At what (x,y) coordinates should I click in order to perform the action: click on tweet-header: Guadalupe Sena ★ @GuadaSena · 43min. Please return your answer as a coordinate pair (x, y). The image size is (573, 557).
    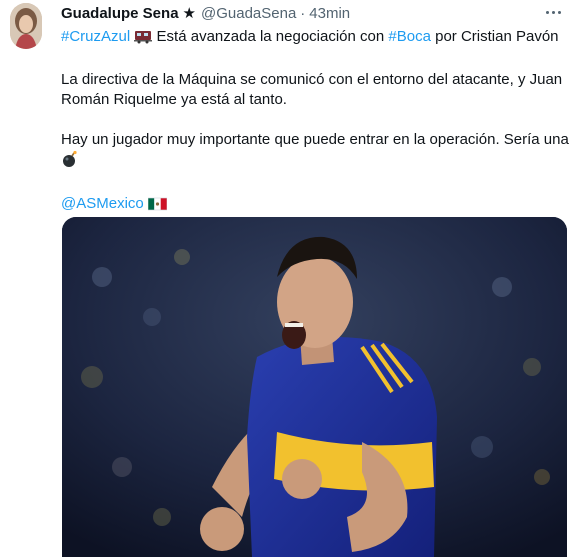
    Looking at the image, I should click on (205, 14).